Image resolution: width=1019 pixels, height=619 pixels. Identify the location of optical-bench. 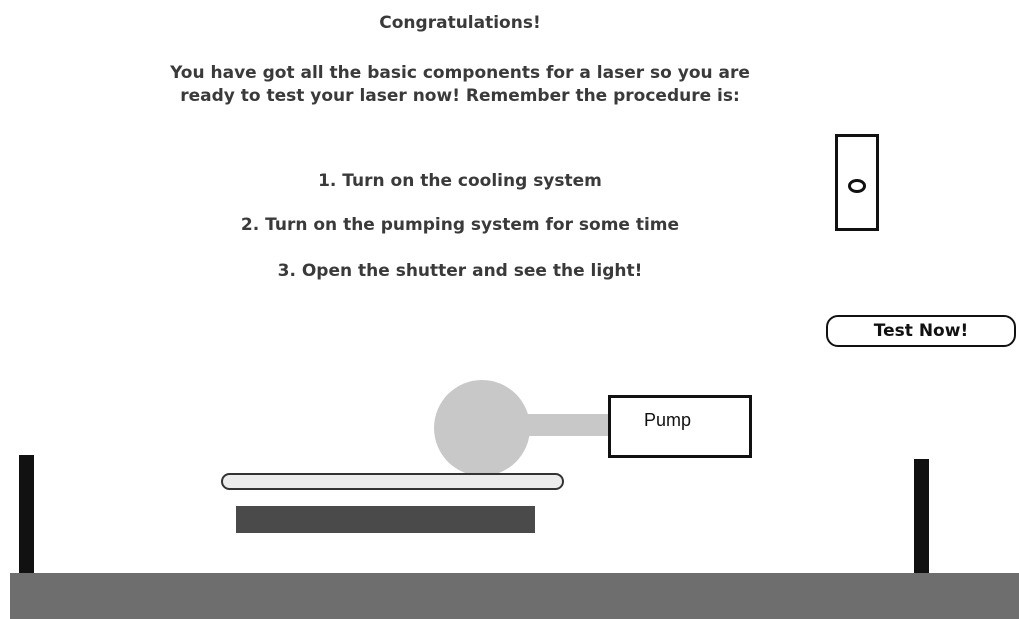
(514, 596).